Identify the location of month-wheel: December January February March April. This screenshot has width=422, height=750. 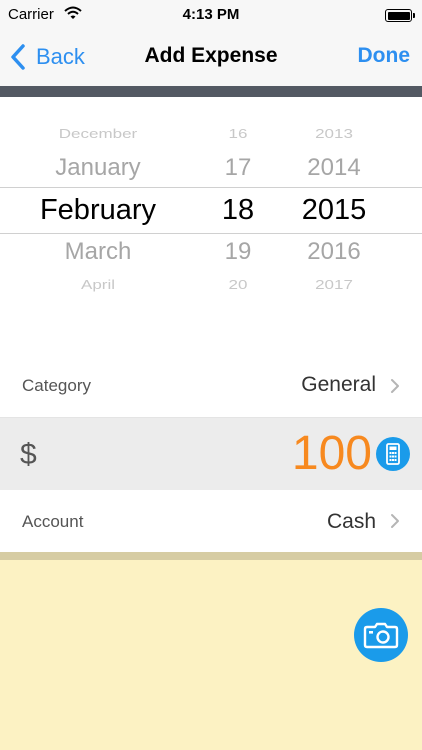
(98, 224).